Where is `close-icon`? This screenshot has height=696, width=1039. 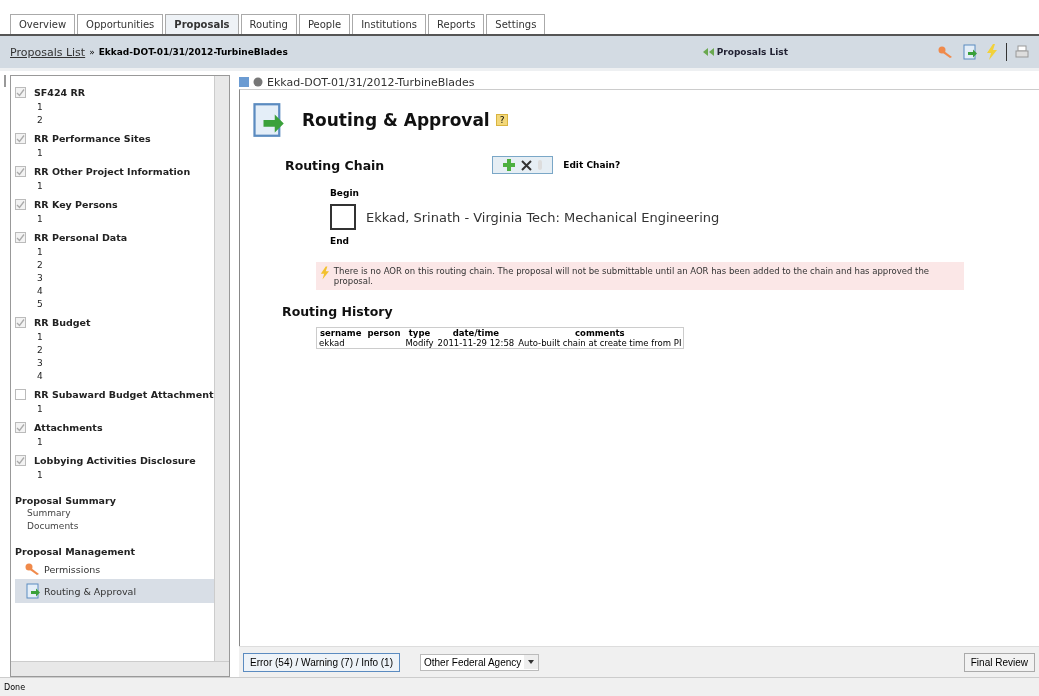
close-icon is located at coordinates (527, 165).